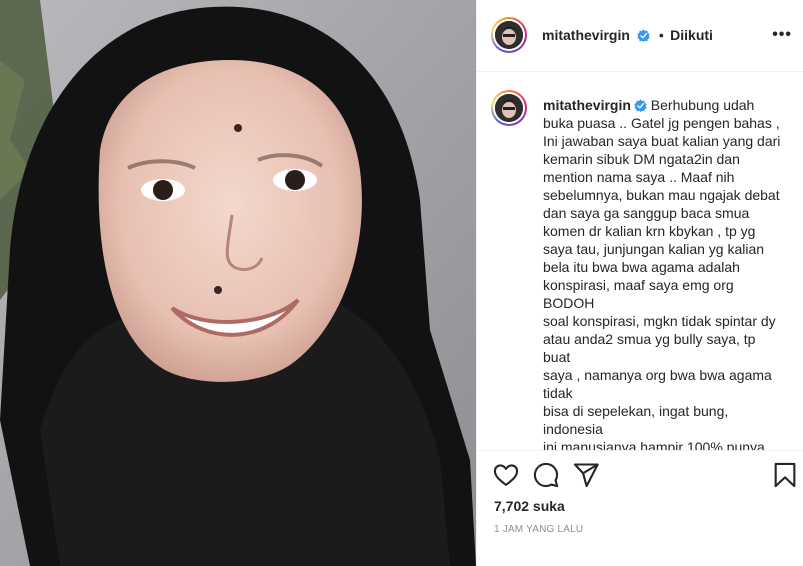 Image resolution: width=803 pixels, height=566 pixels. Describe the element at coordinates (557, 357) in the screenshot. I see `caption-line: buat` at that location.